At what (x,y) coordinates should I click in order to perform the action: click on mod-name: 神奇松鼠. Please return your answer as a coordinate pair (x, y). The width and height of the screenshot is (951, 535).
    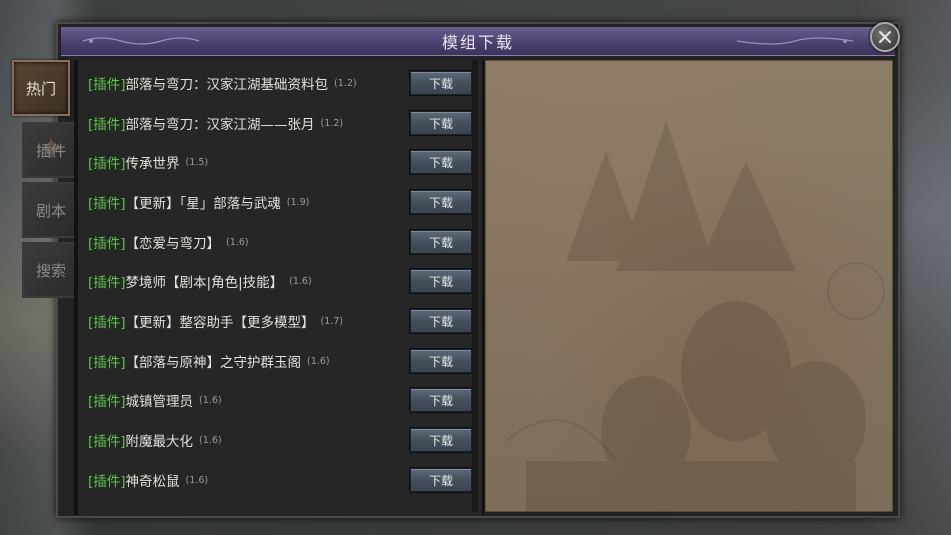
    Looking at the image, I should click on (152, 482).